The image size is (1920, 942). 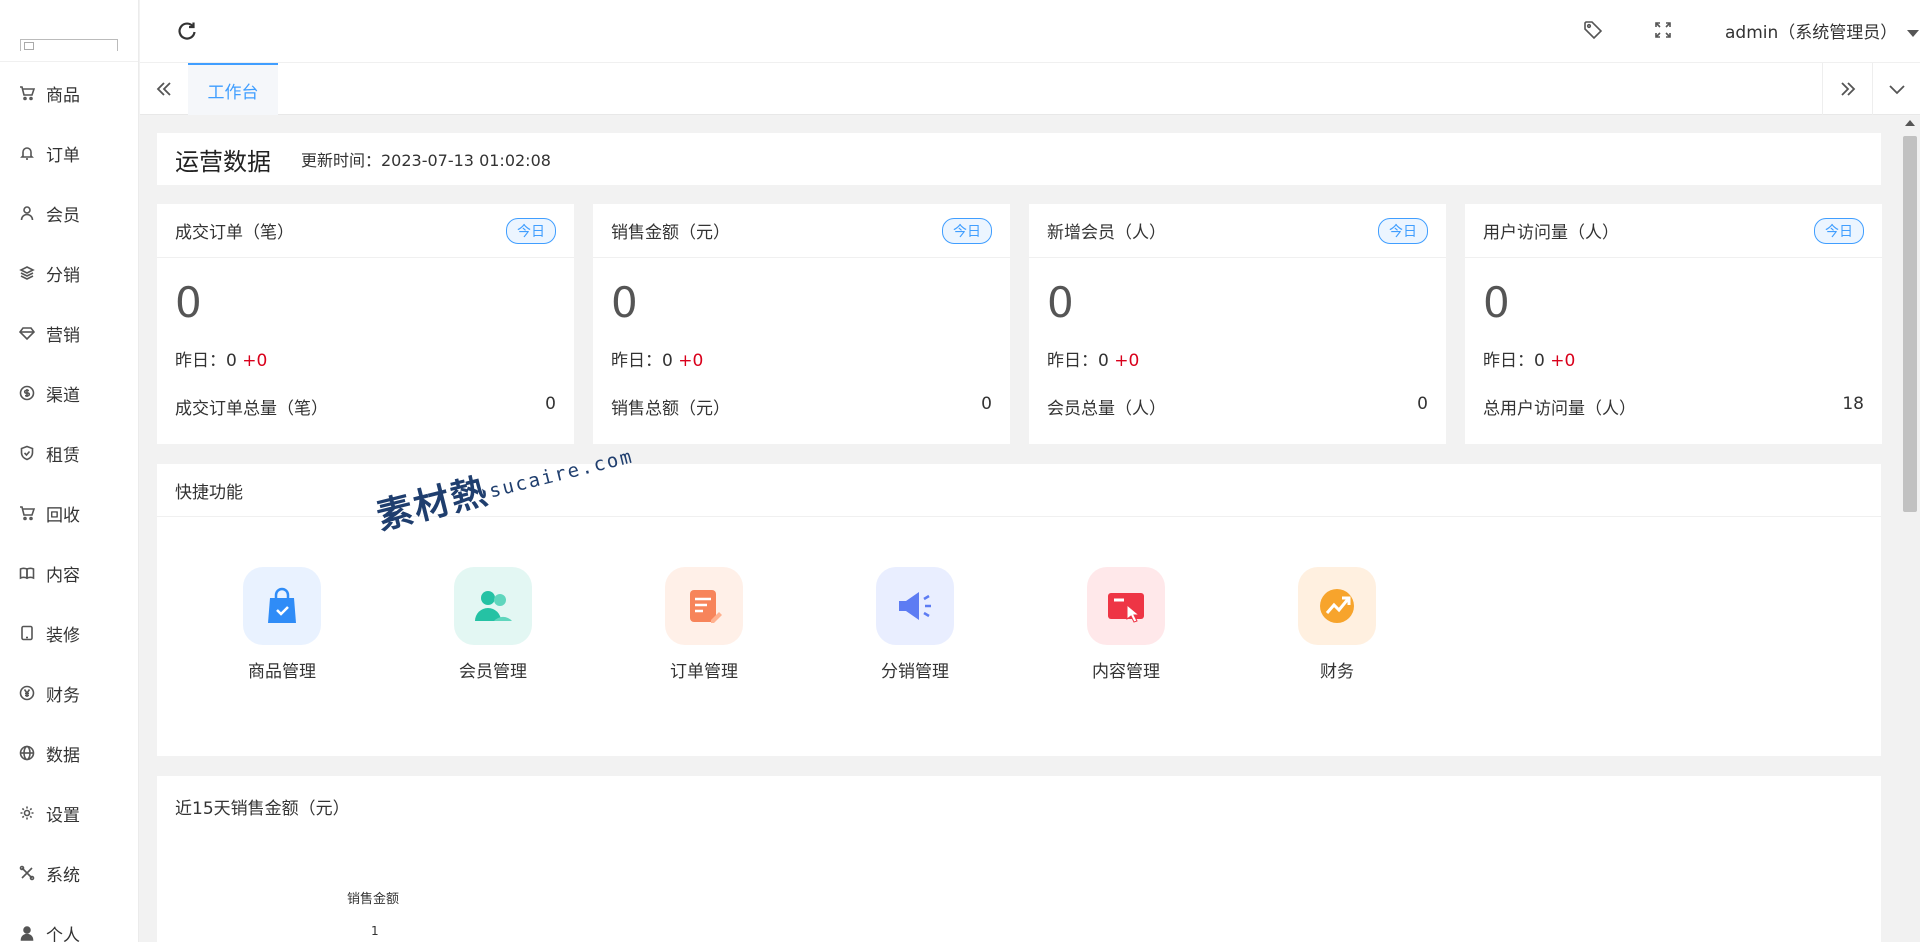 What do you see at coordinates (69, 922) in the screenshot?
I see `sidebar-item-personal: 个人` at bounding box center [69, 922].